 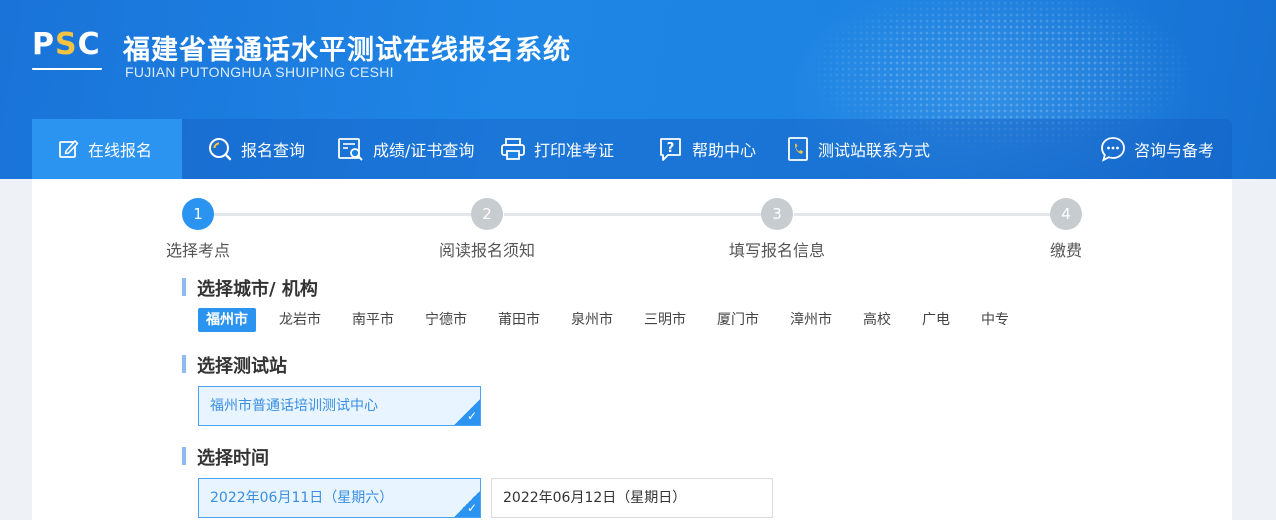 I want to click on time-option-label: 2022年06月12日（星期日）, so click(x=595, y=498).